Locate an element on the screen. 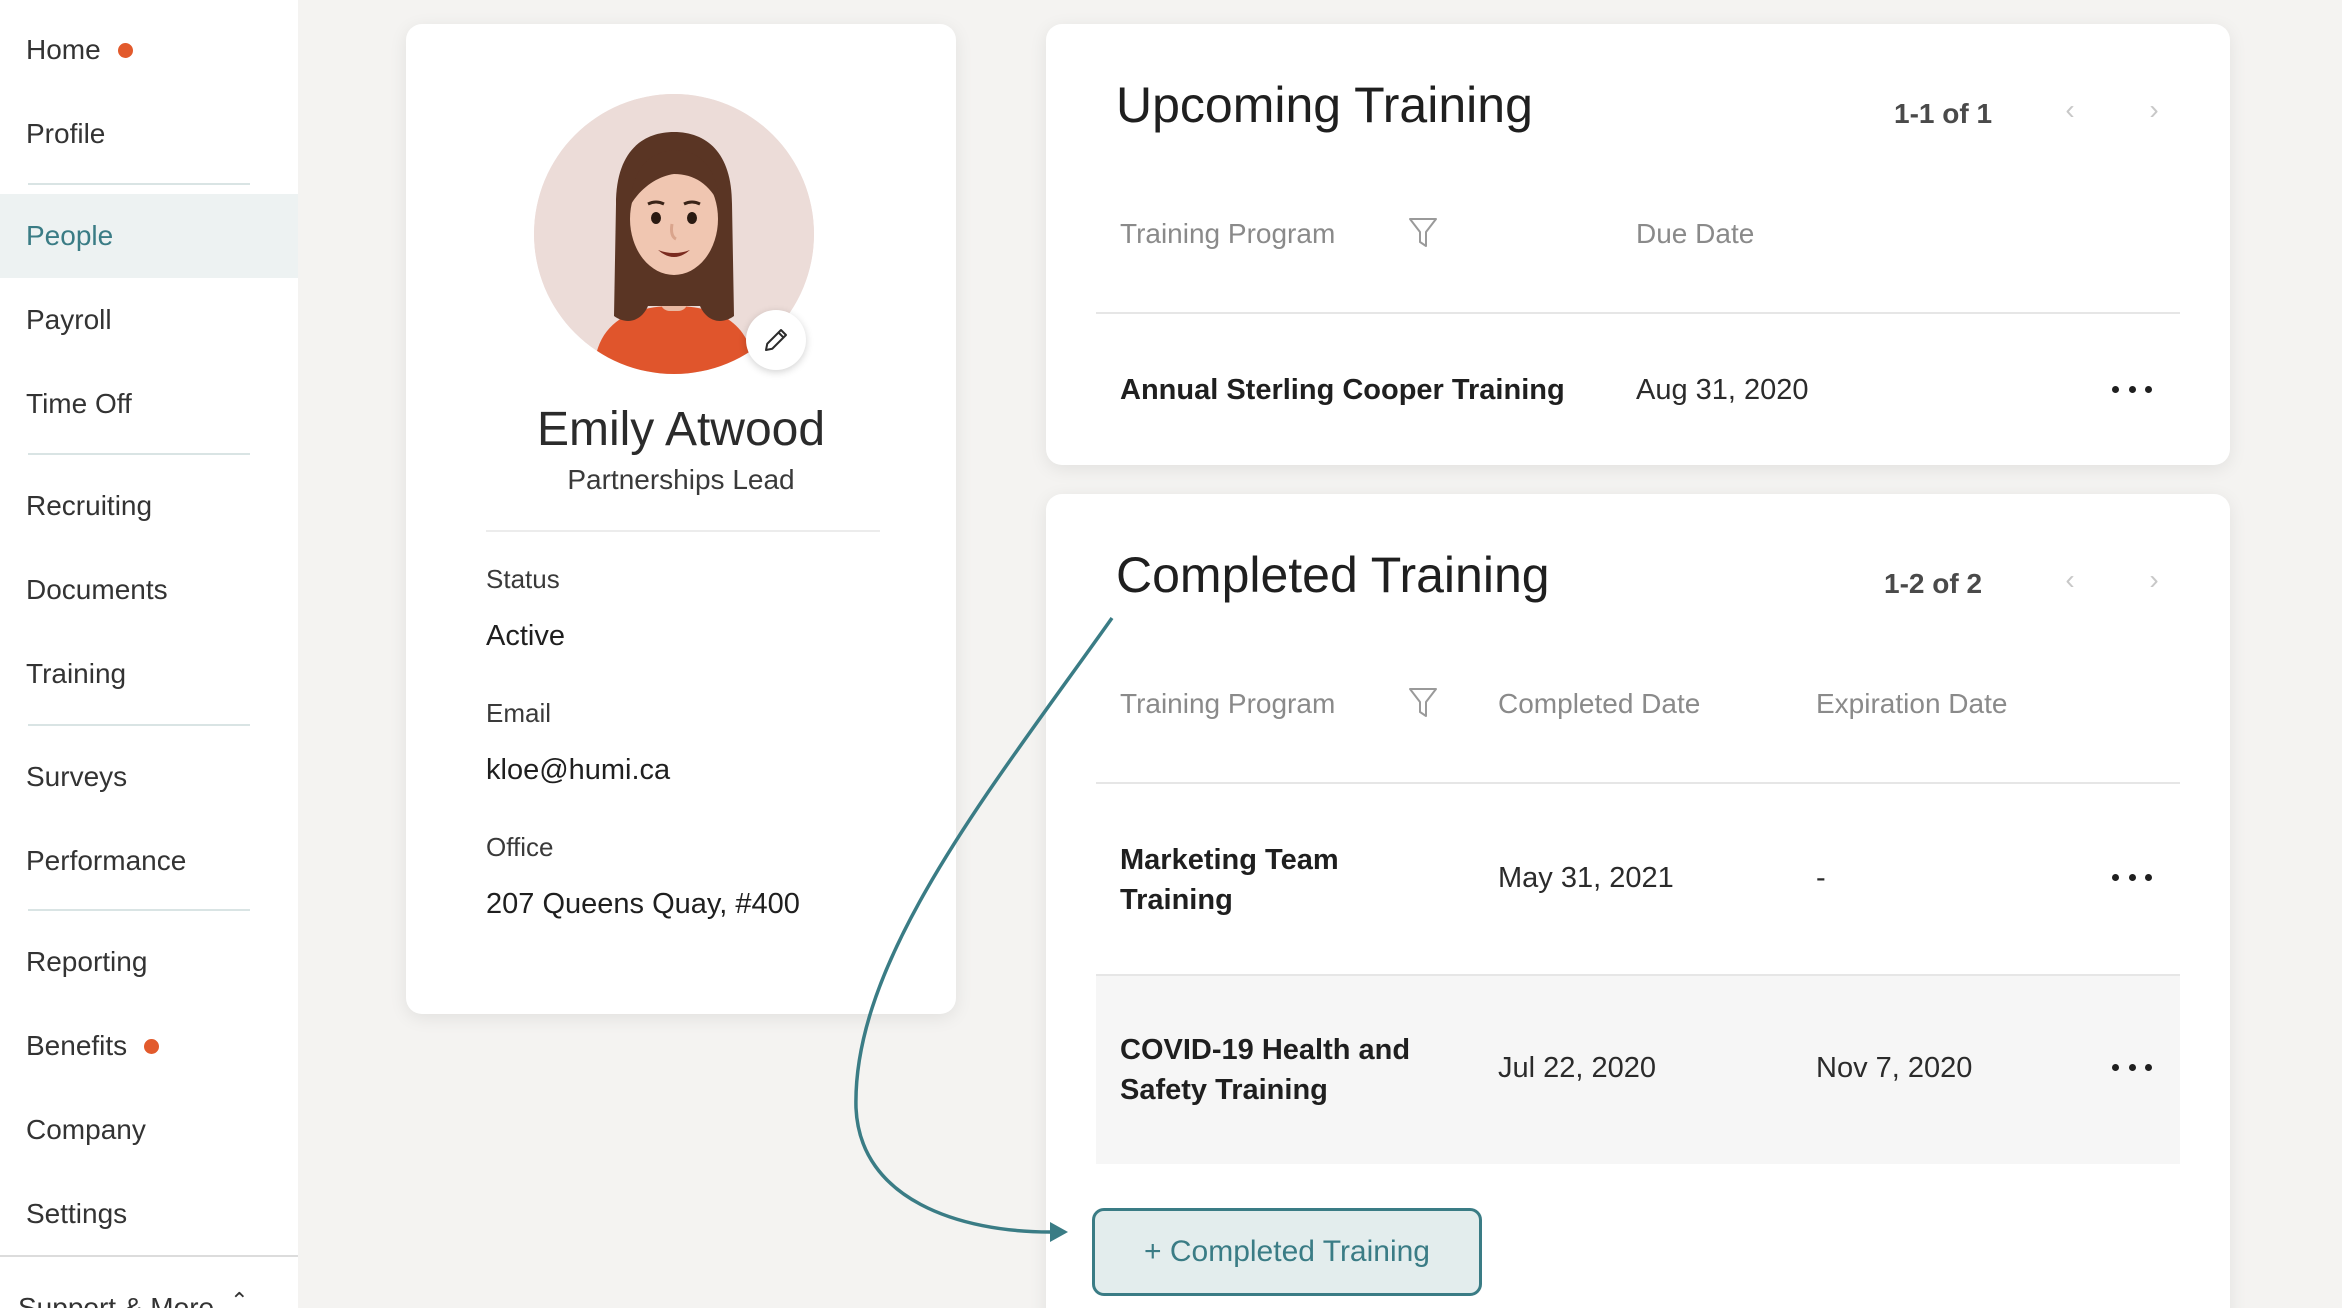  chevron-up-icon: ⌃ is located at coordinates (239, 1298).